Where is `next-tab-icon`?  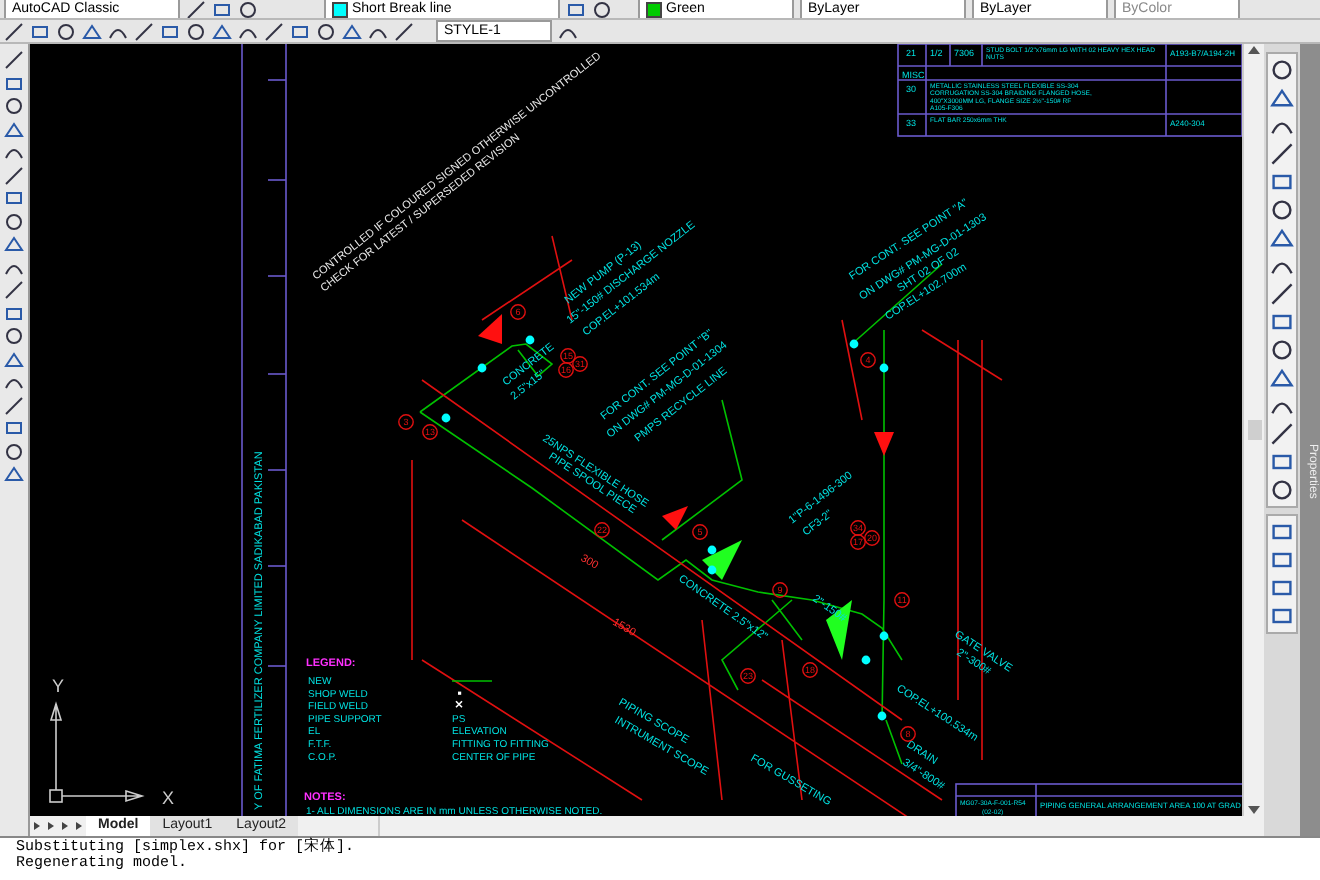 next-tab-icon is located at coordinates (65, 826).